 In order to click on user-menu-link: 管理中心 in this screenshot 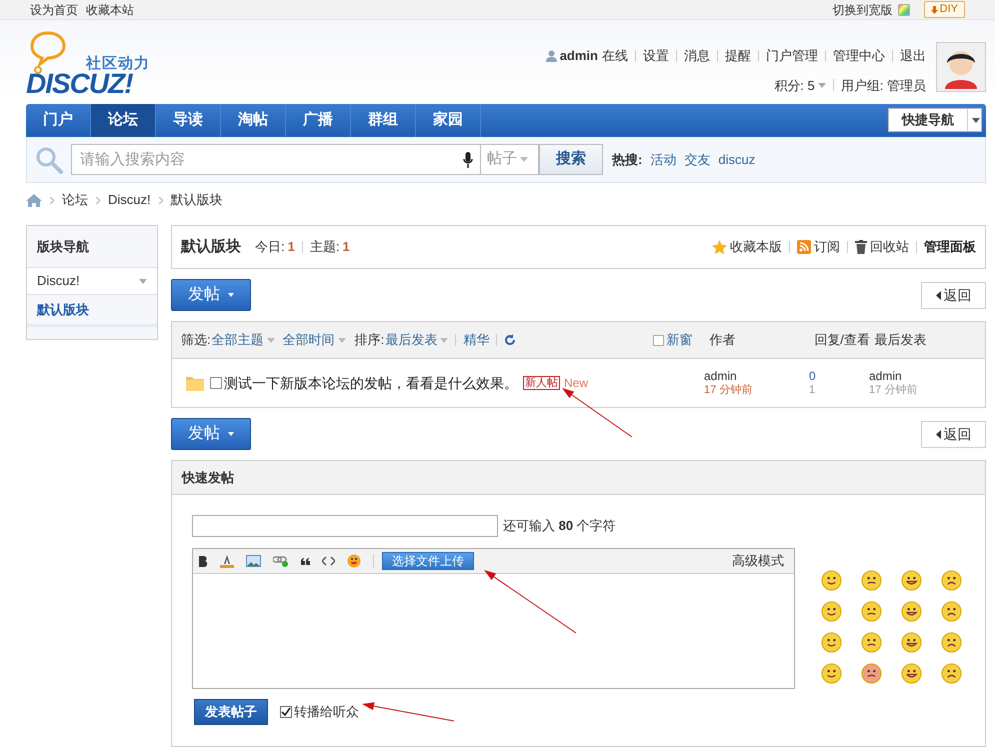, I will do `click(859, 56)`.